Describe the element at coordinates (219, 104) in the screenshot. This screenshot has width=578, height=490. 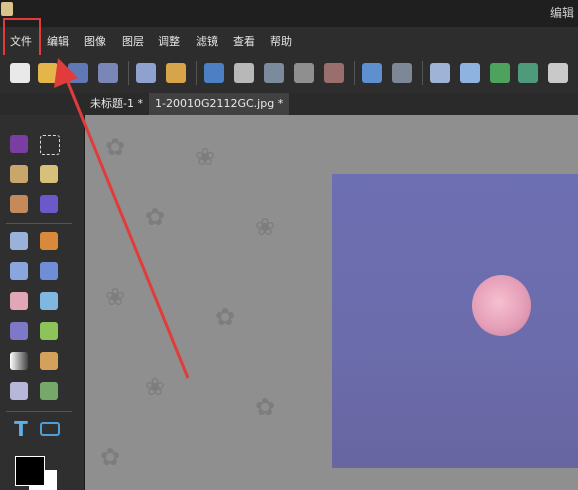
I see `tab-image-file: 1-20010G2112GC.jpg *` at that location.